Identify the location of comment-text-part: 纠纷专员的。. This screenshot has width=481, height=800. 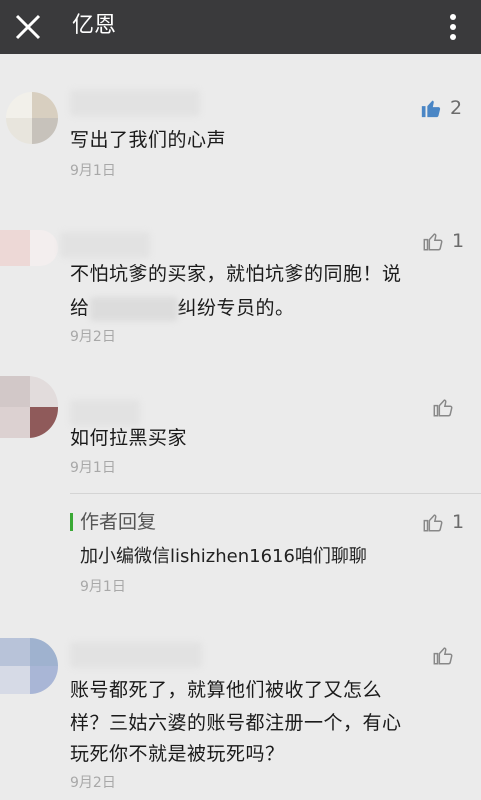
(236, 308).